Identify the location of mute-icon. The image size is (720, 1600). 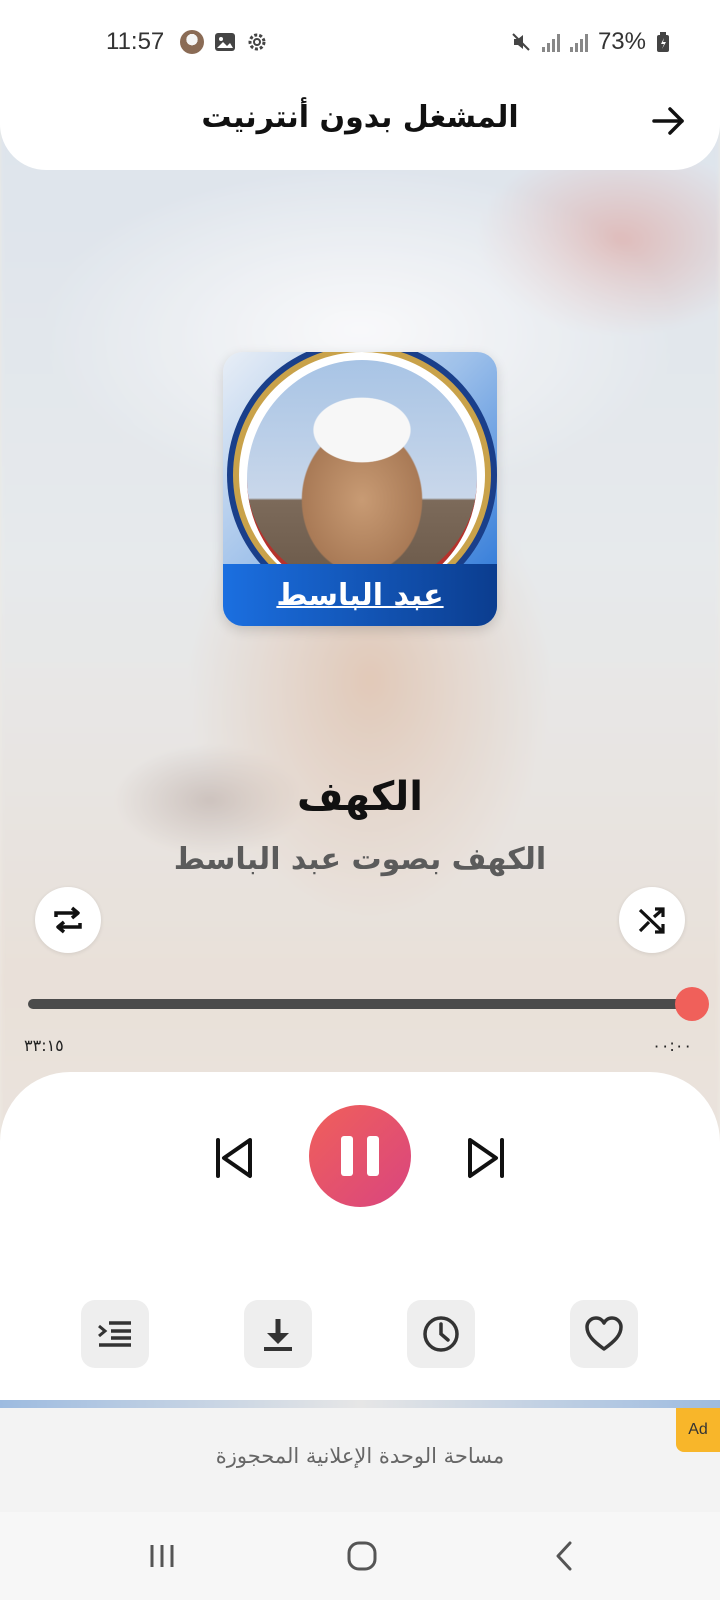
(521, 42).